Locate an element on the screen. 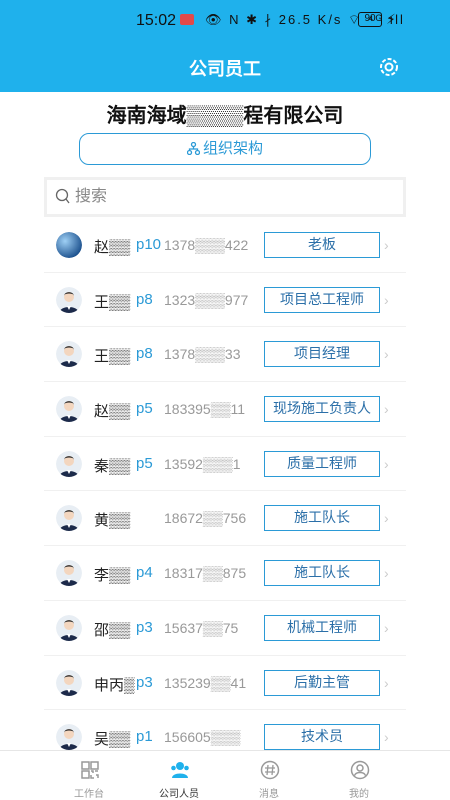  employee-row: 申丙▒ p3 135239▒▒41 后勤主管 › is located at coordinates (225, 683).